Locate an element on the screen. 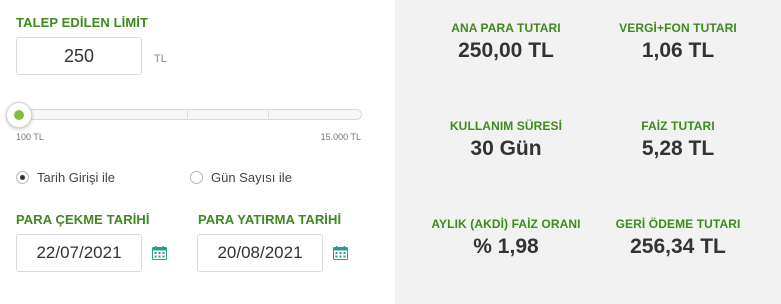 The width and height of the screenshot is (781, 304). deposit-date-input is located at coordinates (260, 253).